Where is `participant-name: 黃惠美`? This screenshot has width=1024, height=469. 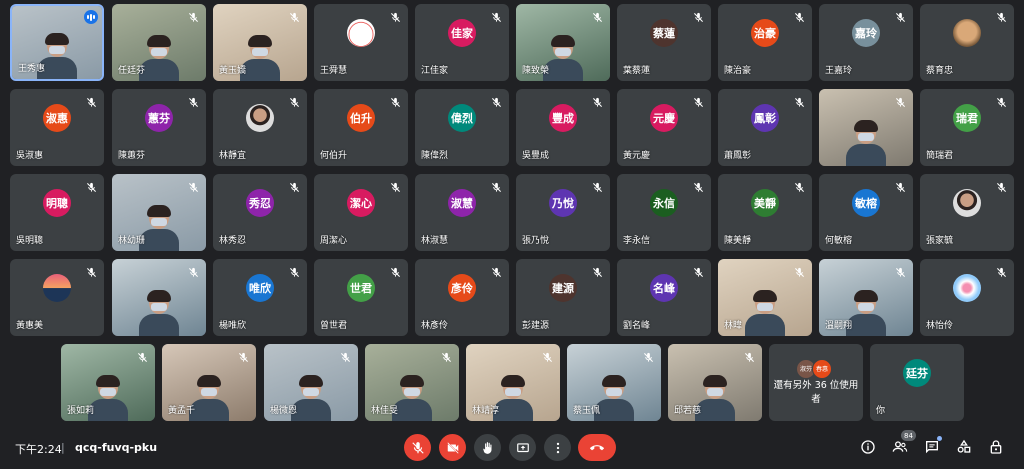 participant-name: 黃惠美 is located at coordinates (30, 326).